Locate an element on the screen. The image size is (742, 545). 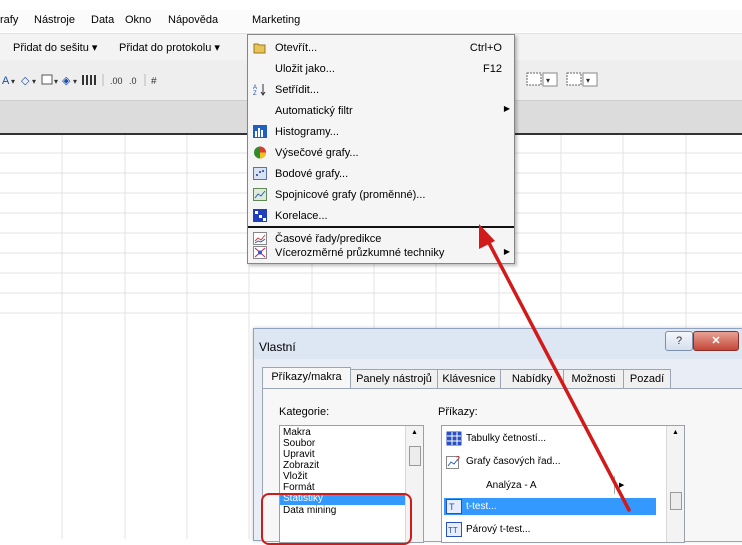
list-item: Soubor is located at coordinates (299, 443).